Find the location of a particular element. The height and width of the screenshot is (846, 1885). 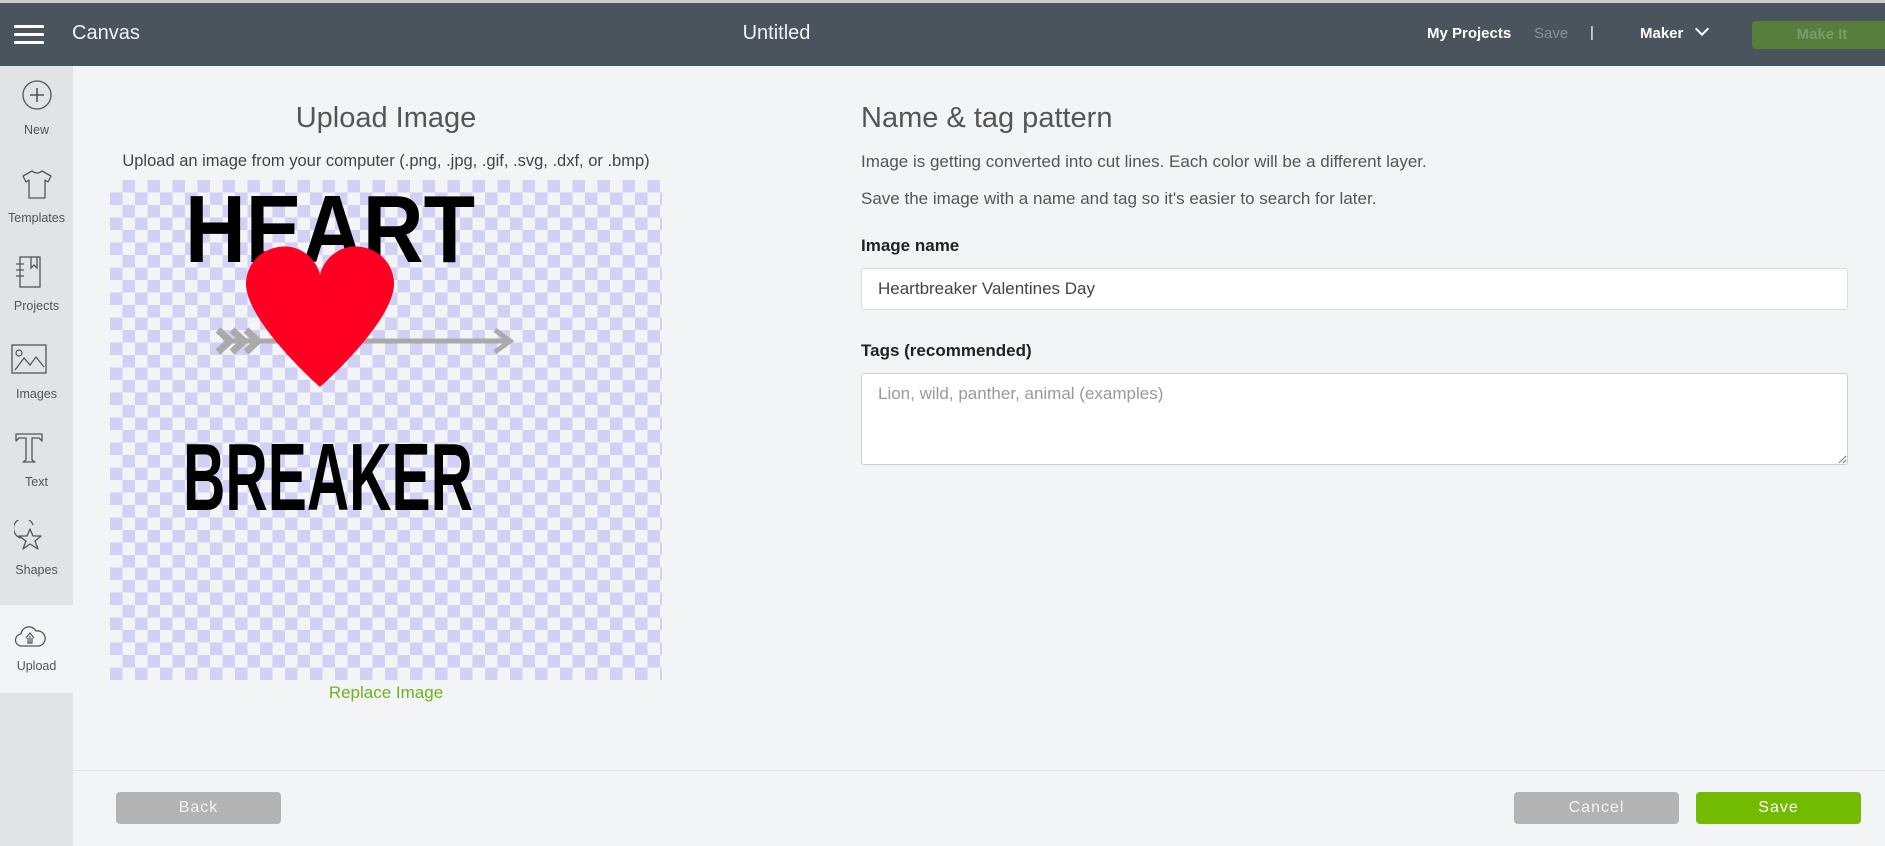

sidebar-item-text: Text is located at coordinates (36, 462).